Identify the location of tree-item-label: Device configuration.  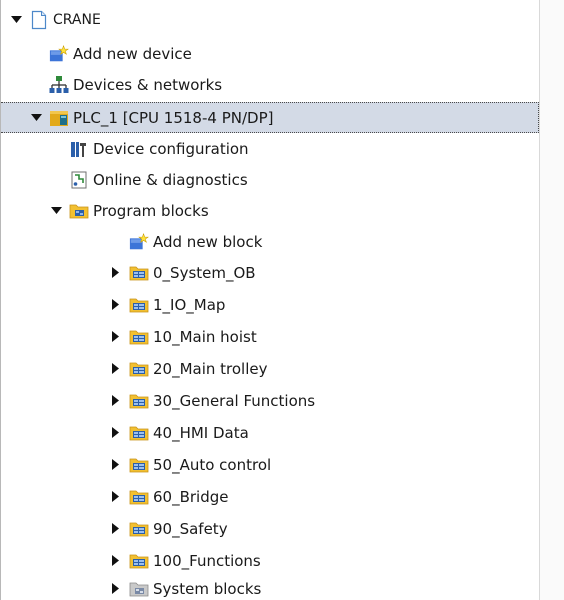
(171, 148).